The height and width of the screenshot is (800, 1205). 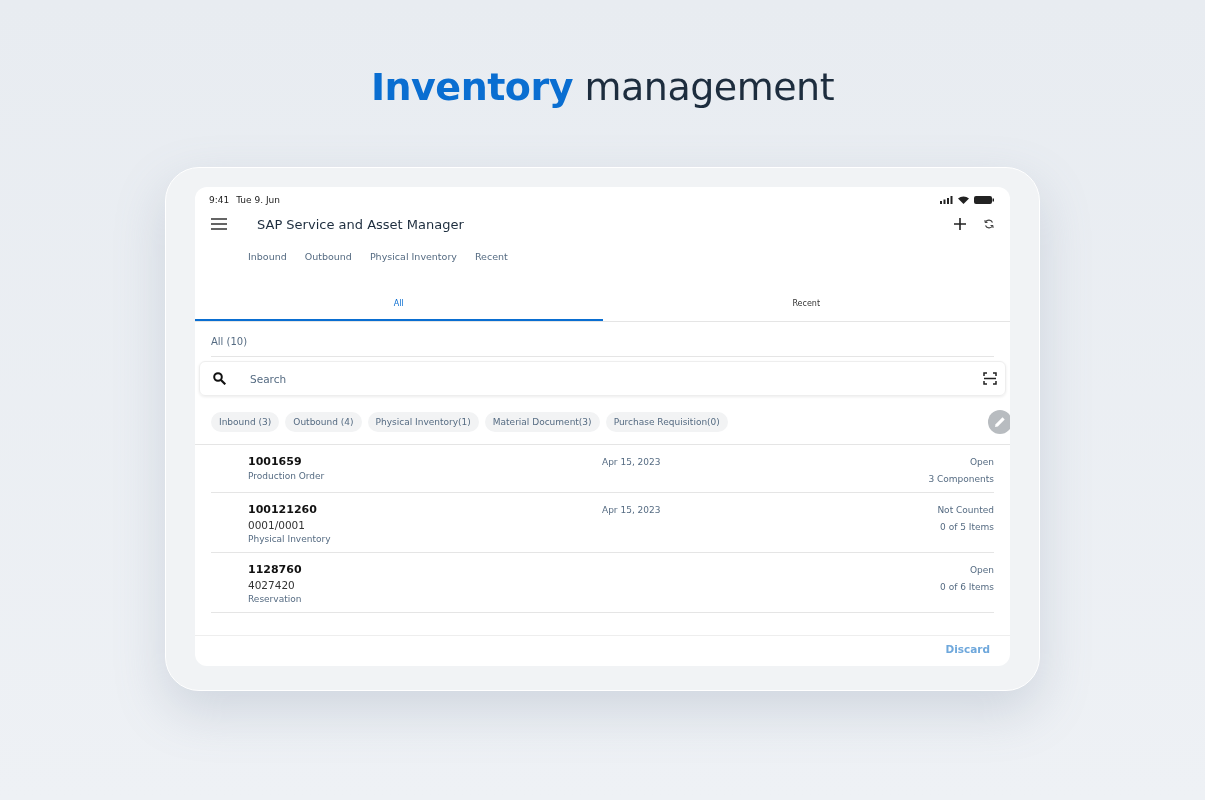 I want to click on order-type: Production Order, so click(x=287, y=476).